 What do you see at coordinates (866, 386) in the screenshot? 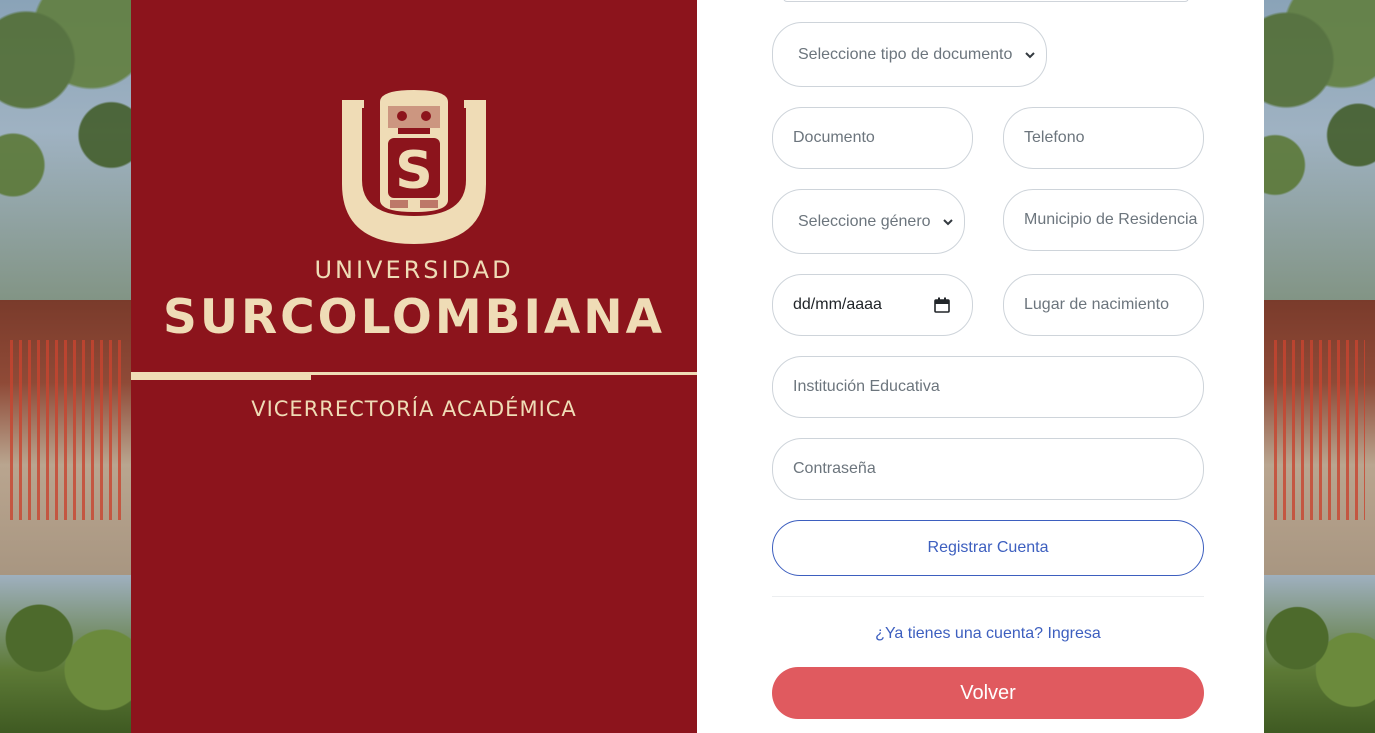
I see `institution-input-placeholder: Institución Educativa` at bounding box center [866, 386].